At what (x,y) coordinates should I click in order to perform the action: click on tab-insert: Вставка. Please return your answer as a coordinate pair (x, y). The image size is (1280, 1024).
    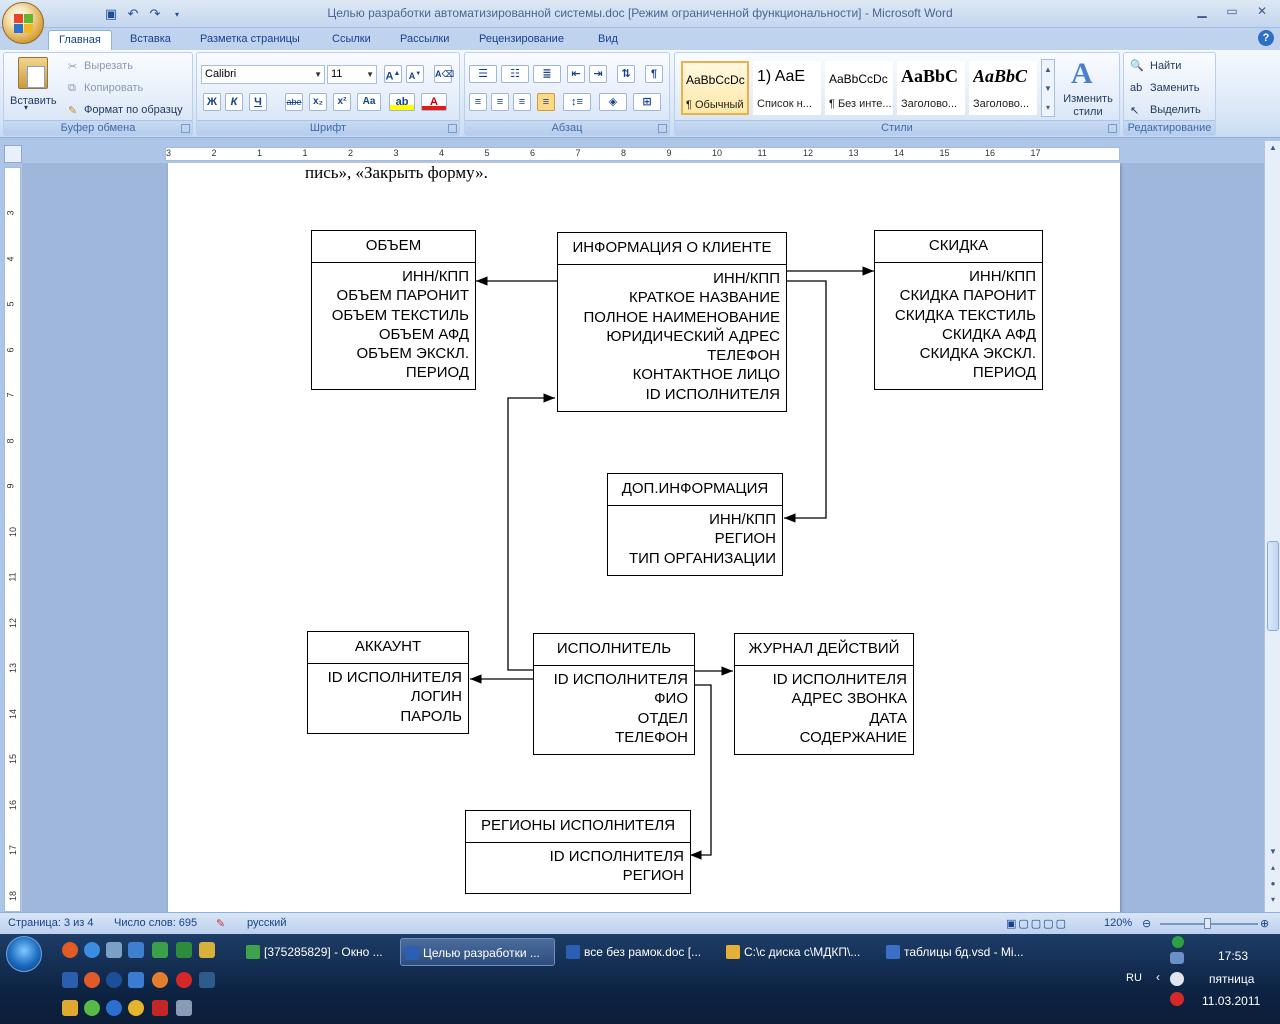
    Looking at the image, I should click on (150, 40).